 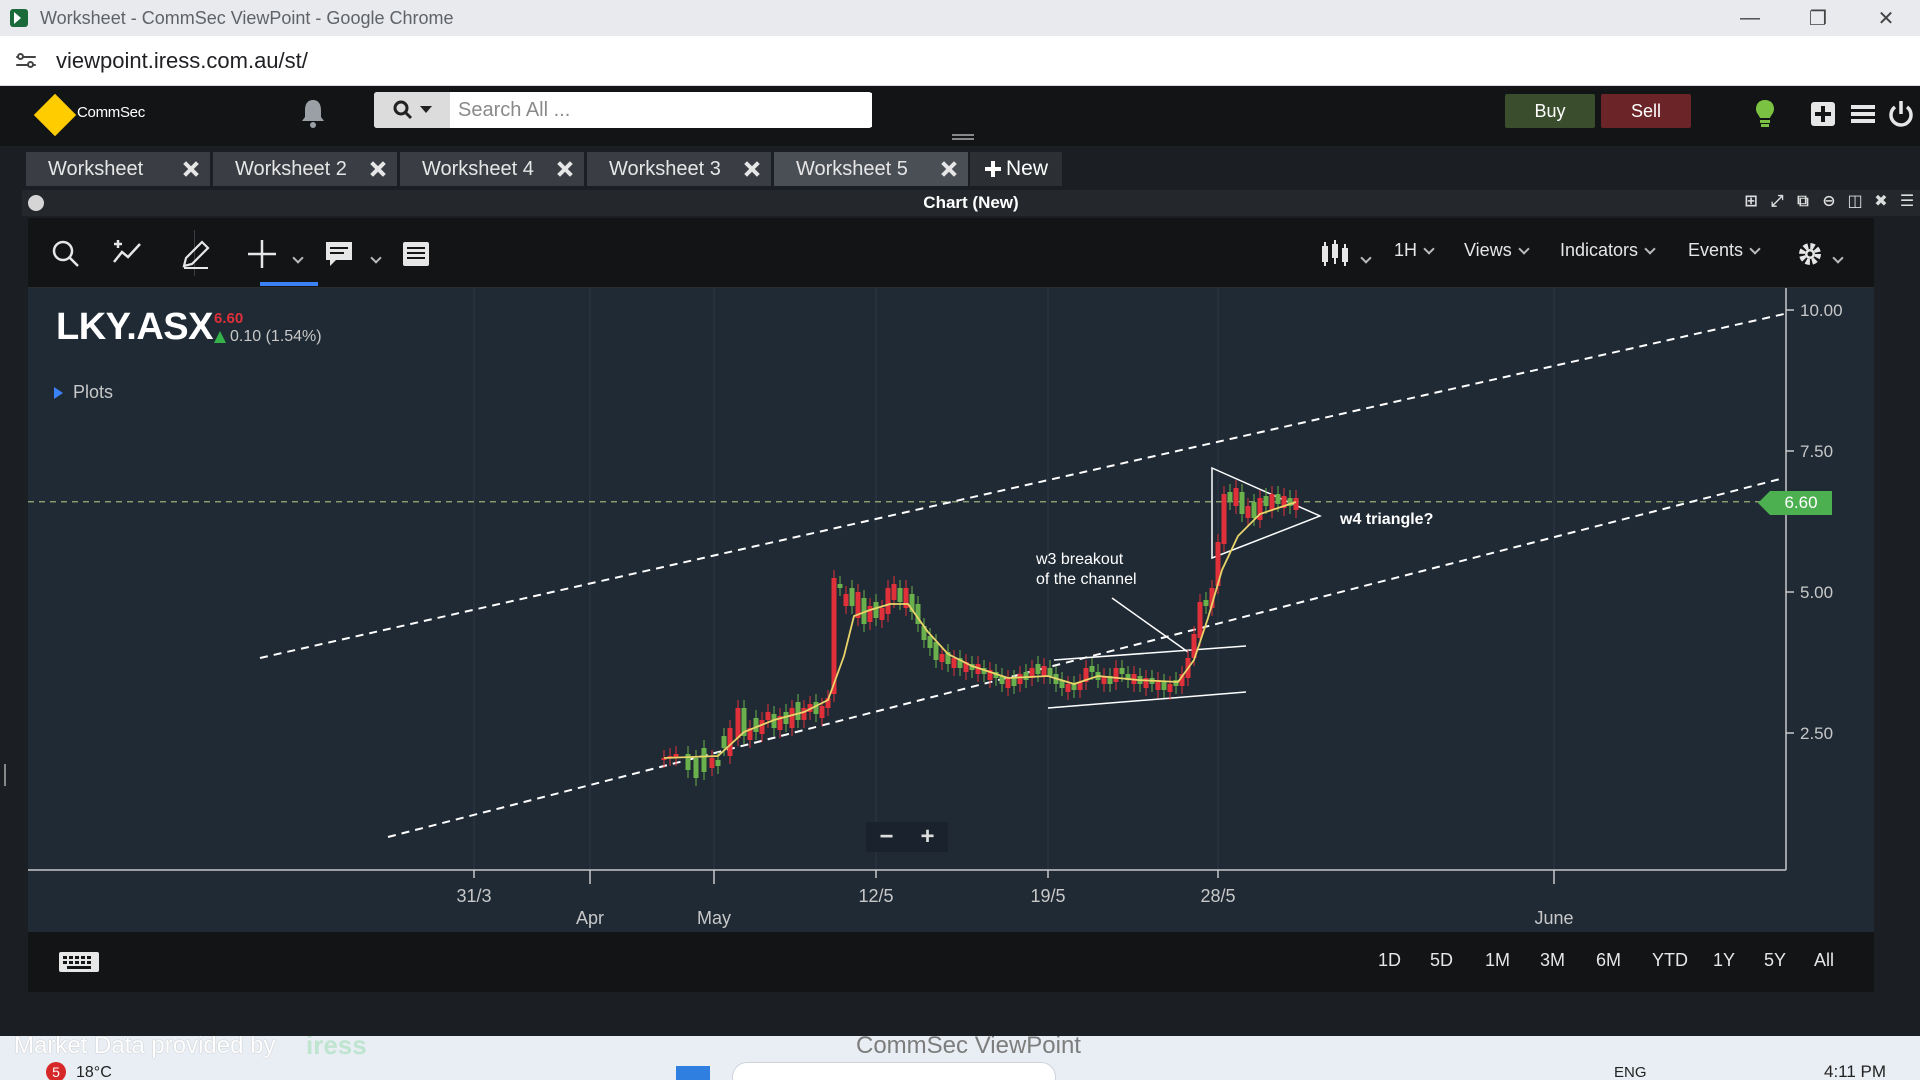 I want to click on panel-popout-icon: ⧉, so click(x=1803, y=202).